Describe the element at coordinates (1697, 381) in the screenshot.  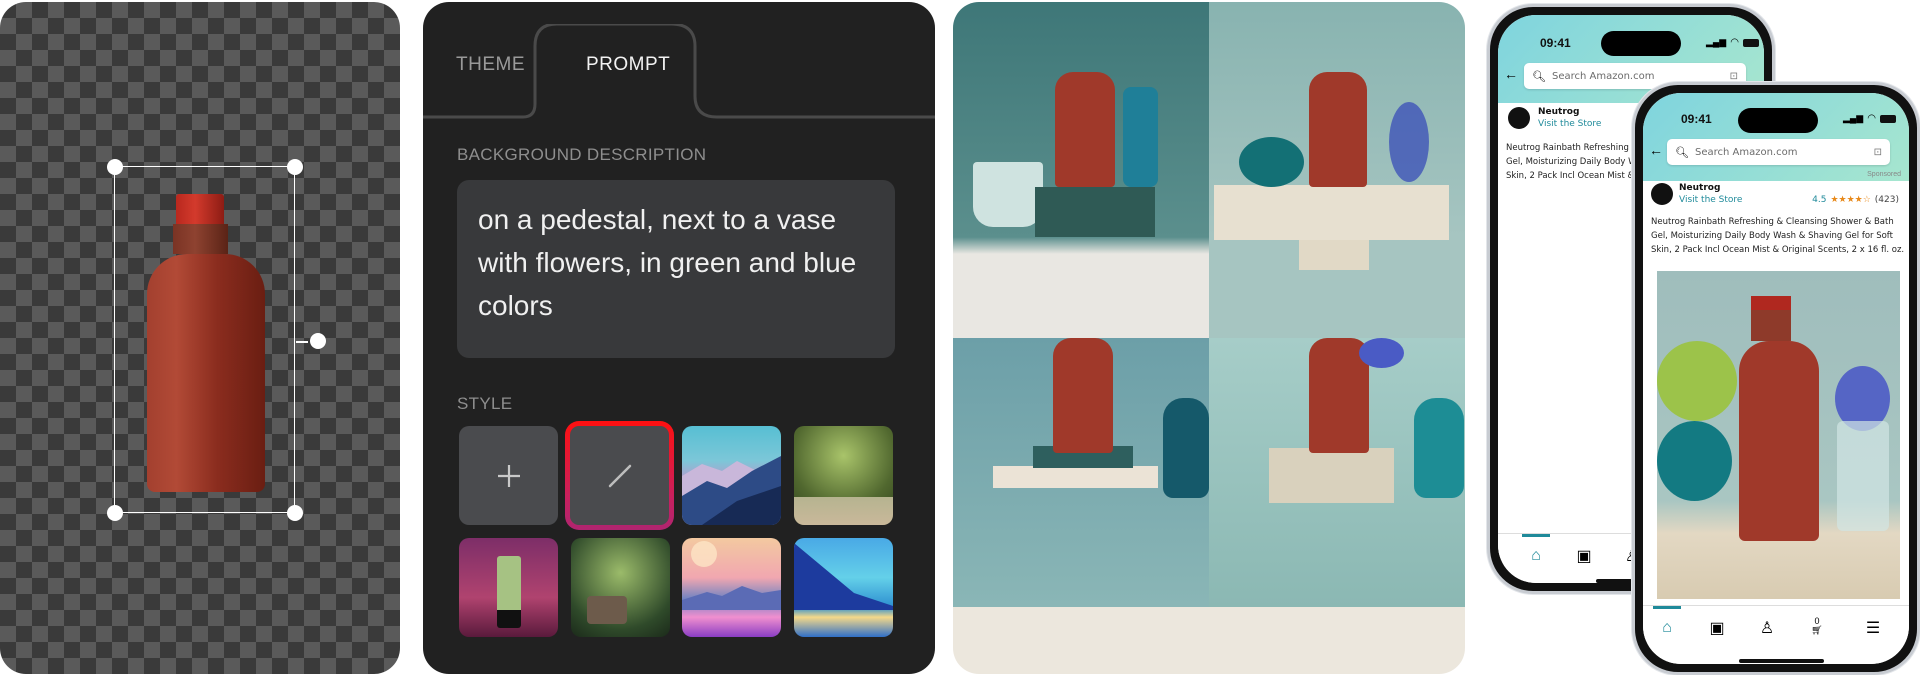
I see `green-flowers` at that location.